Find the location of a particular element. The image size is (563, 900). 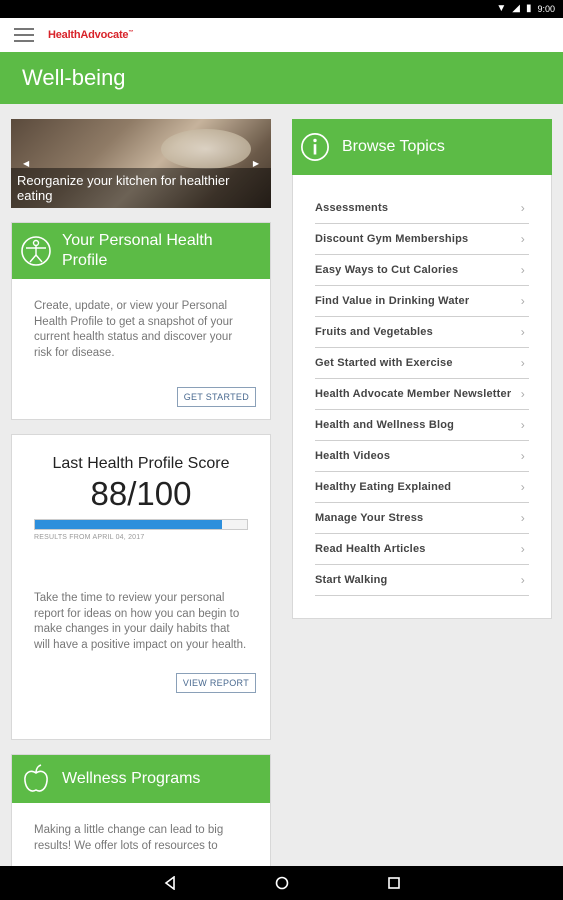

topic-label: Manage Your Stress is located at coordinates (369, 518).